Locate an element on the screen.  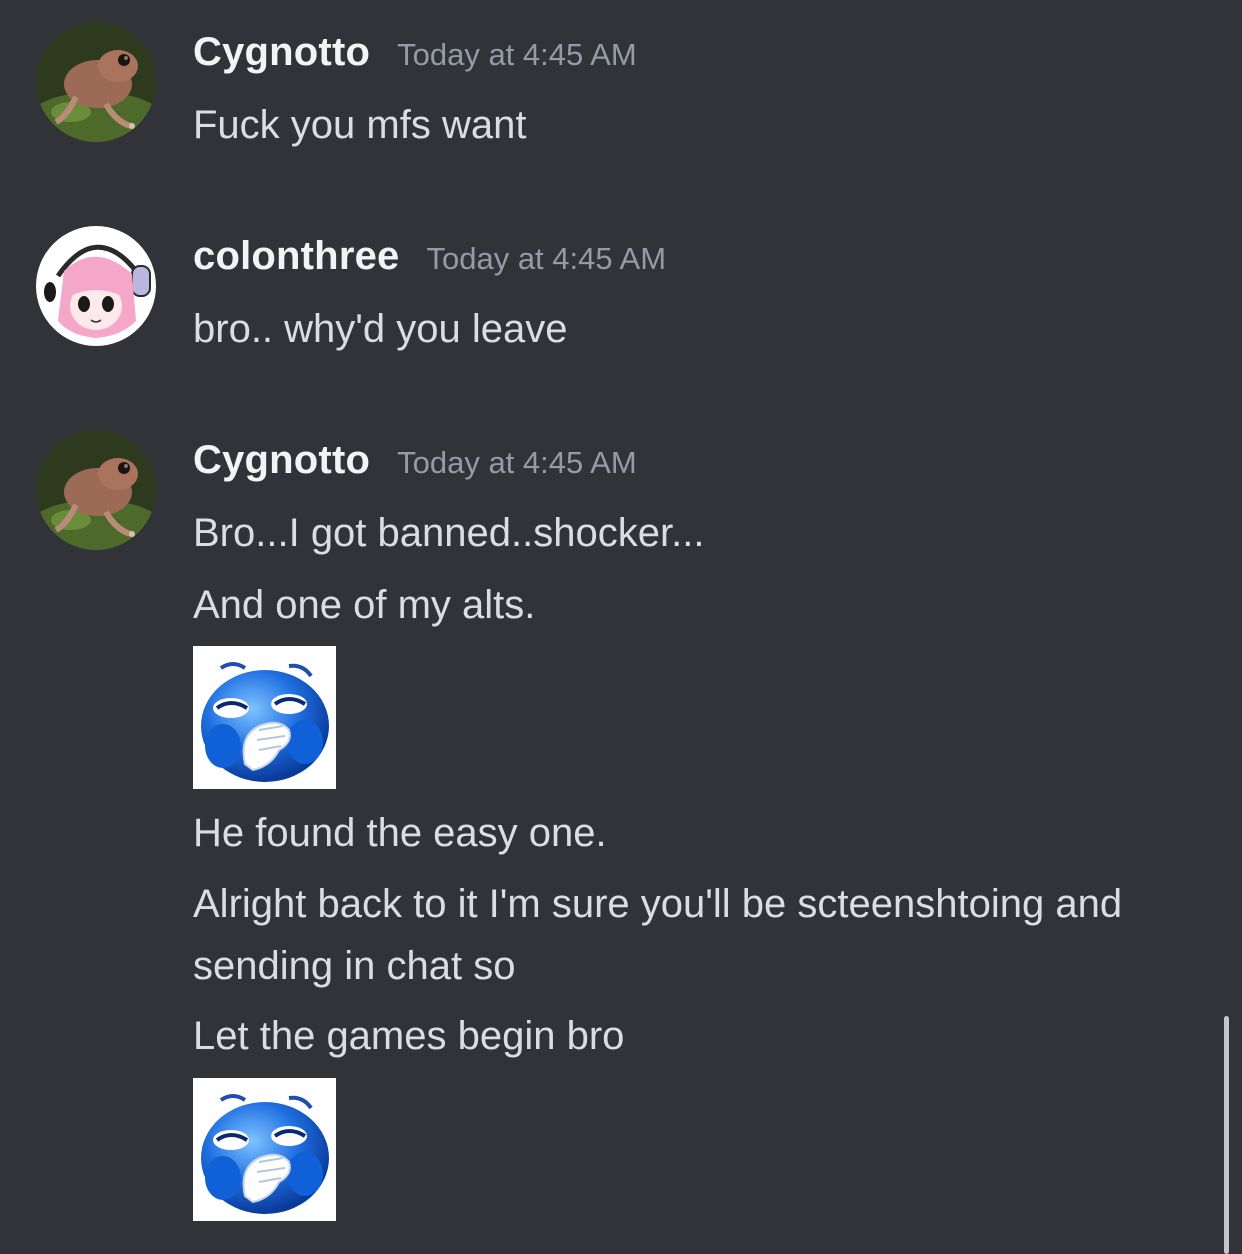
anime-girl-icon is located at coordinates (96, 286).